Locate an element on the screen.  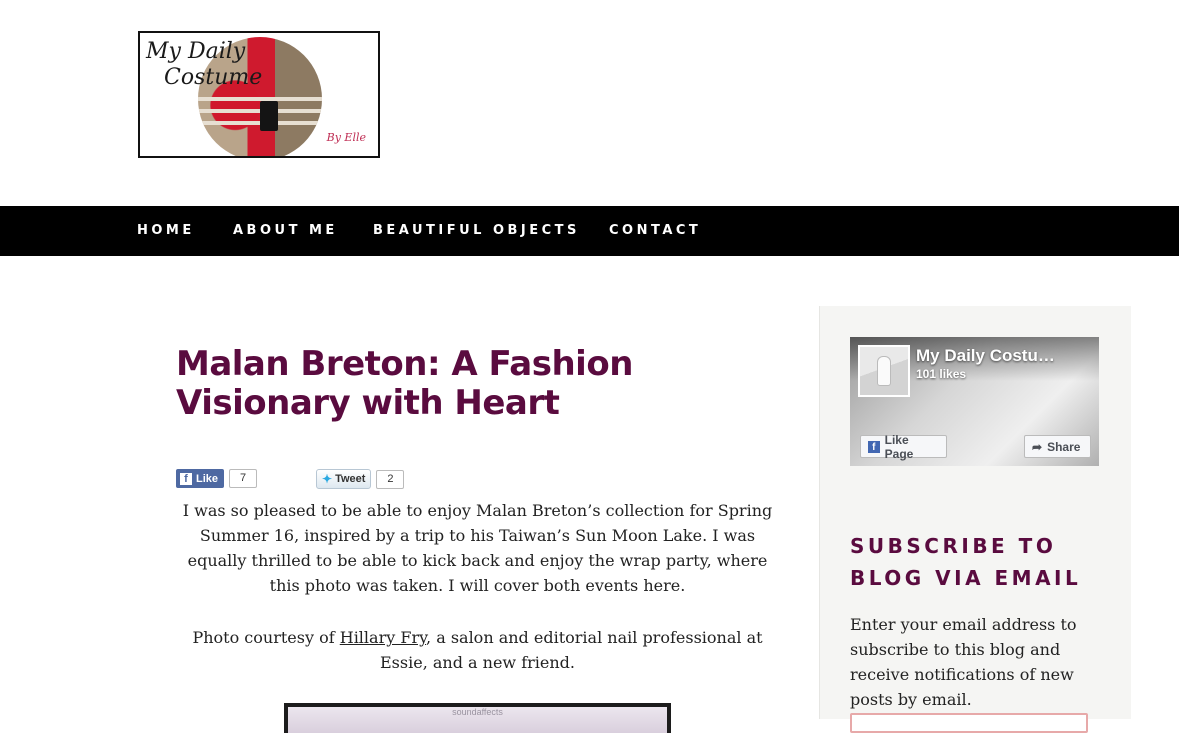
tweet-button: ✦ Tweet is located at coordinates (344, 479).